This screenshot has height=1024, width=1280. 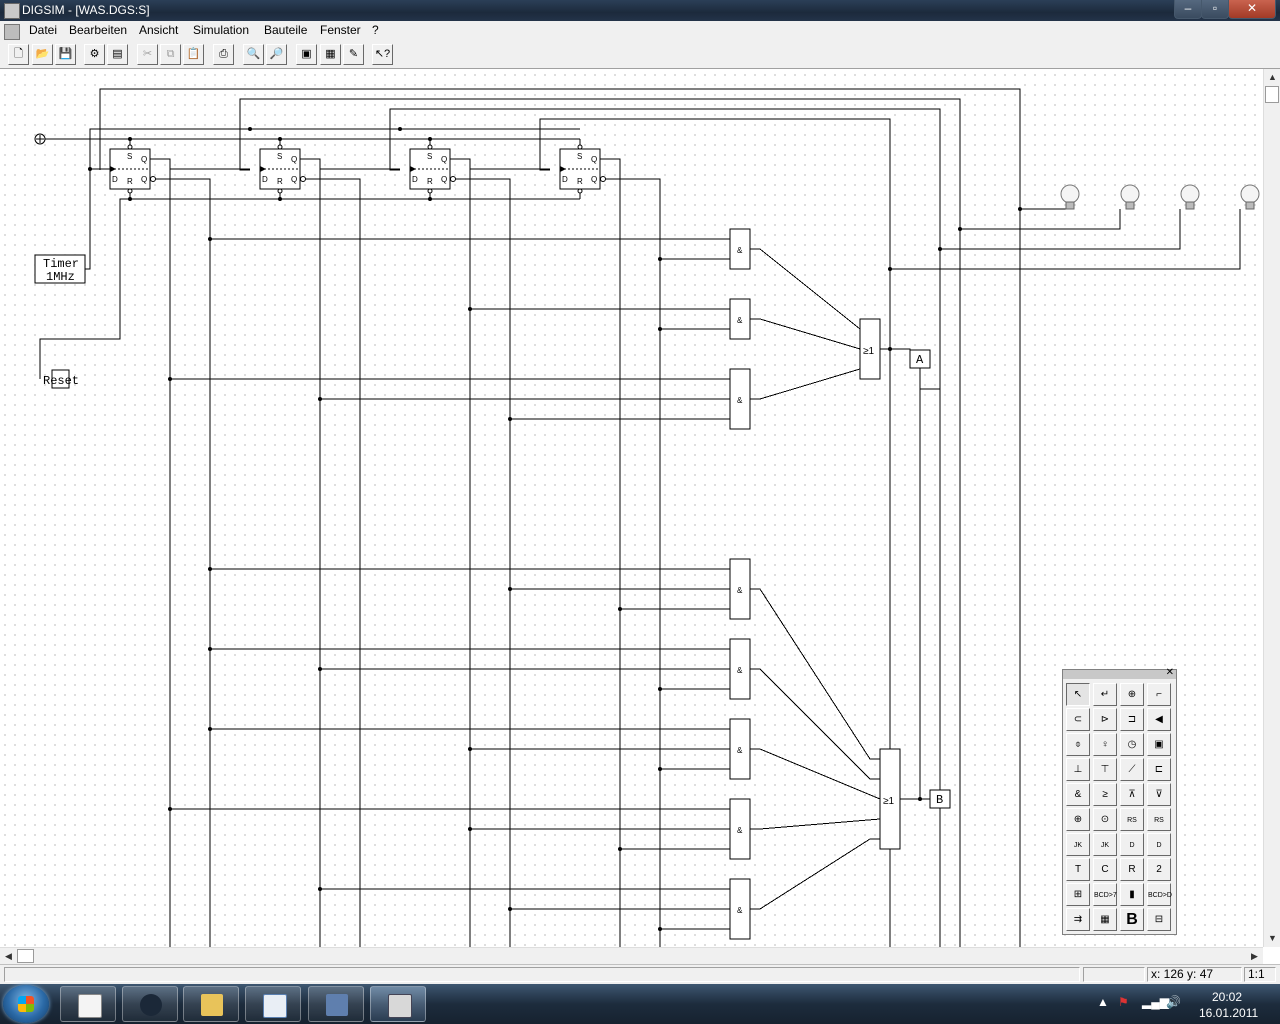 What do you see at coordinates (1132, 819) in the screenshot?
I see `rs-flipflop-icon: RS` at bounding box center [1132, 819].